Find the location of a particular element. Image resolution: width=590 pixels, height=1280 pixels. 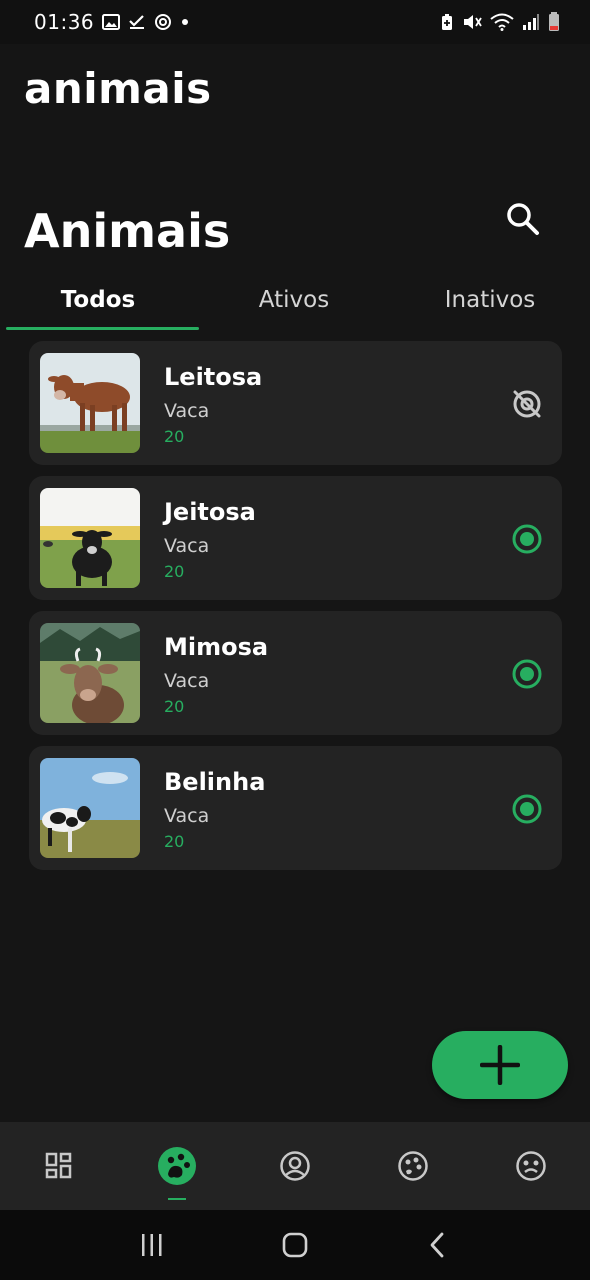

battery-saver-icon is located at coordinates (447, 22).